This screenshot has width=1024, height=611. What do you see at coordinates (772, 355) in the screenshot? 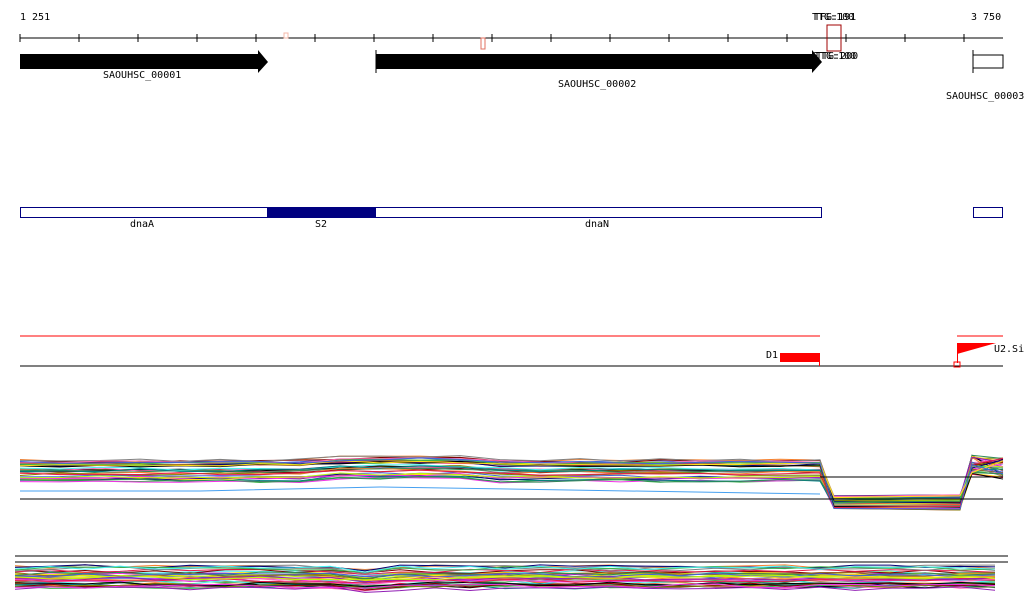
I see `feature-label-d1: D1` at bounding box center [772, 355].